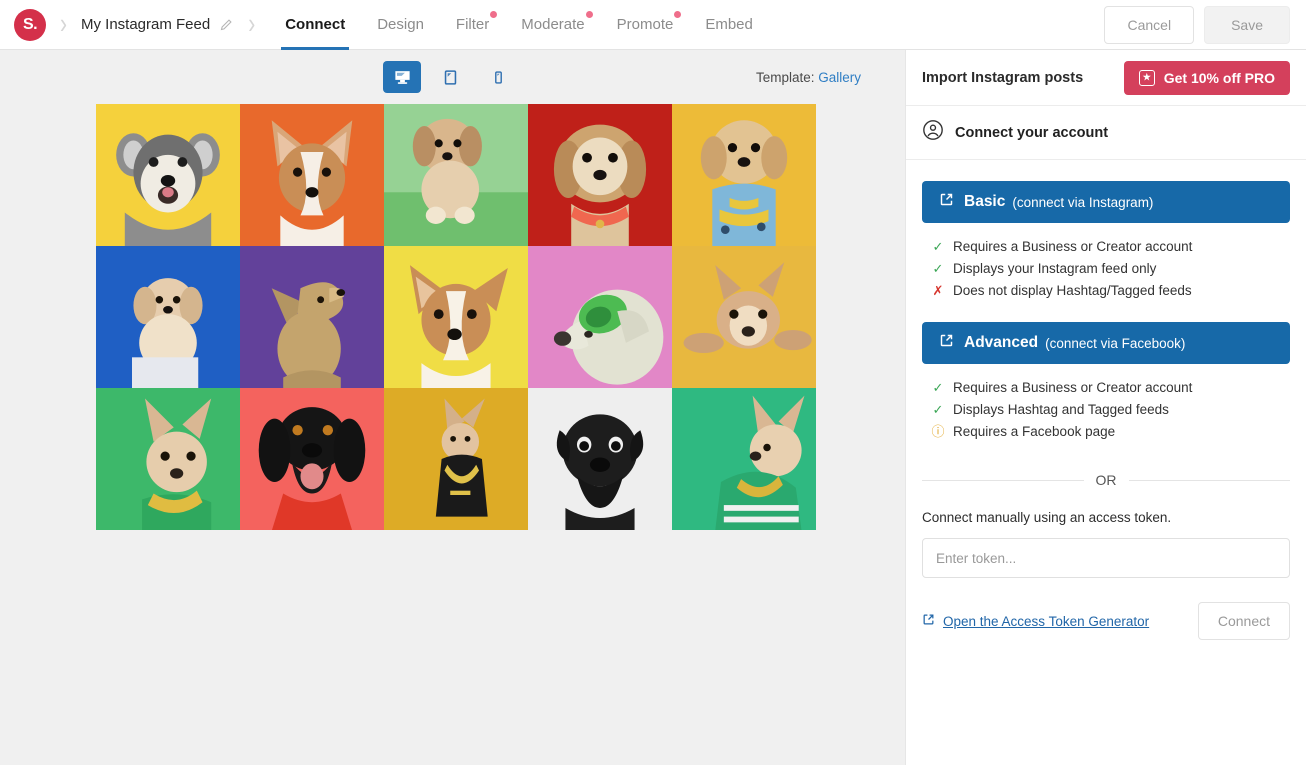 This screenshot has width=1306, height=765. What do you see at coordinates (1219, 77) in the screenshot?
I see `pro-button-label: Get 10% off PRO` at bounding box center [1219, 77].